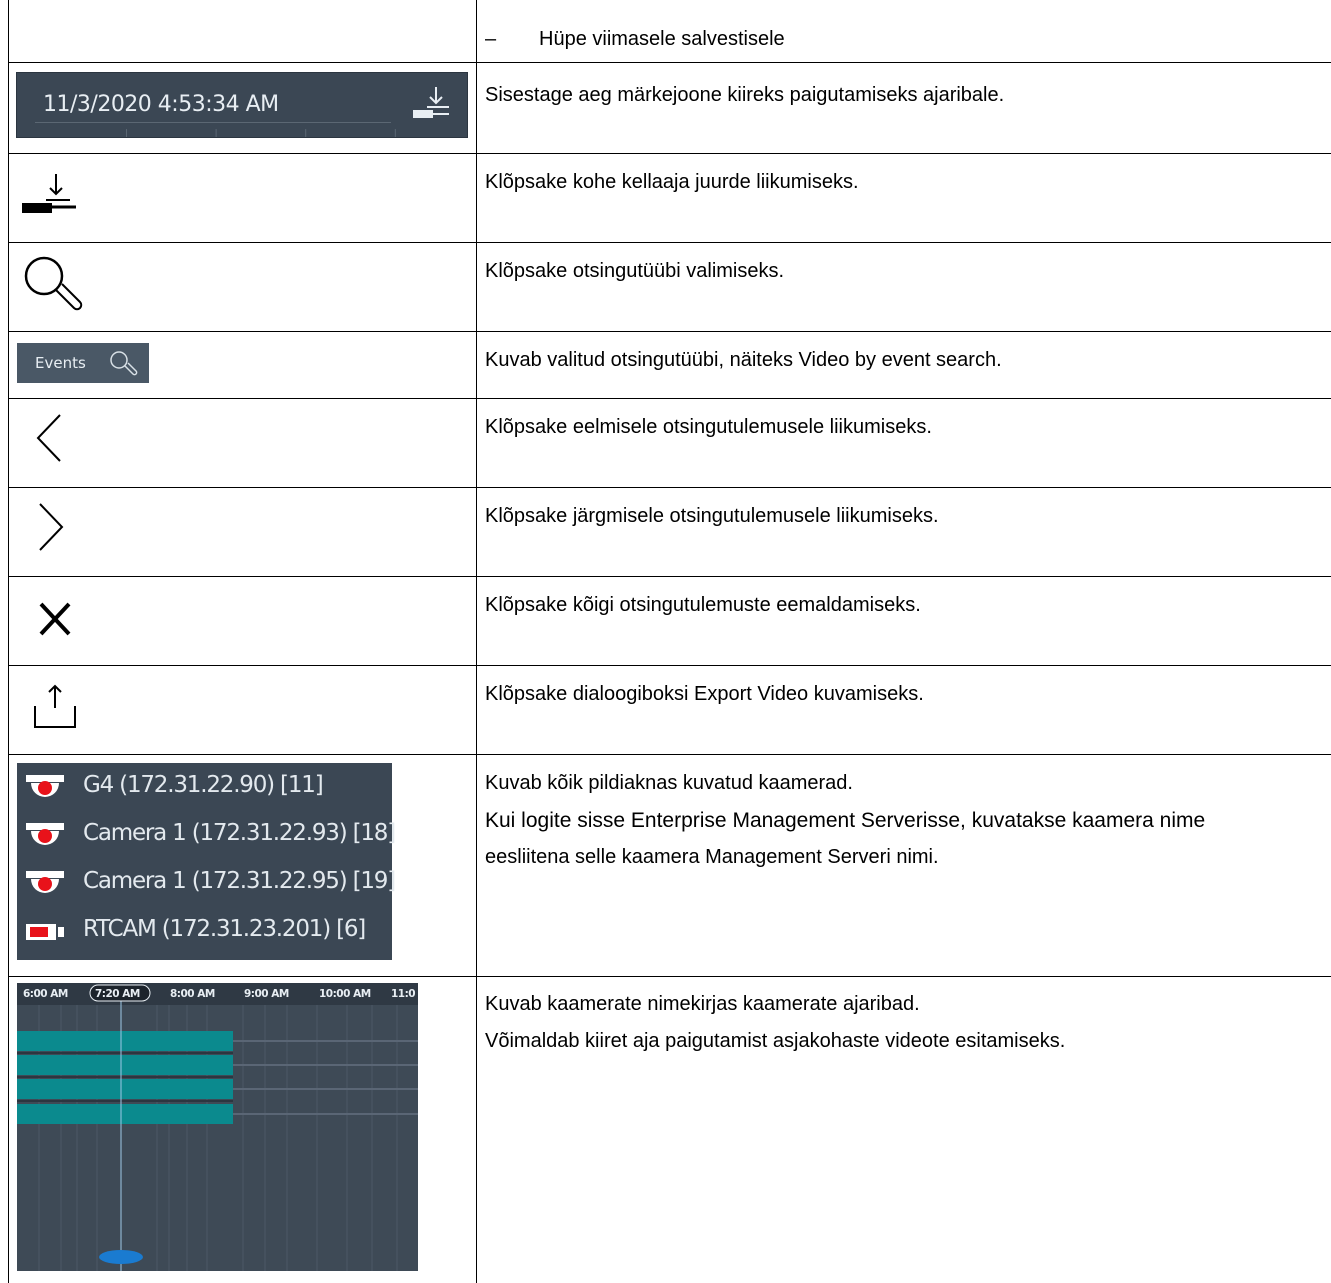  What do you see at coordinates (45, 994) in the screenshot?
I see `timeline-label: 6:00 AM` at bounding box center [45, 994].